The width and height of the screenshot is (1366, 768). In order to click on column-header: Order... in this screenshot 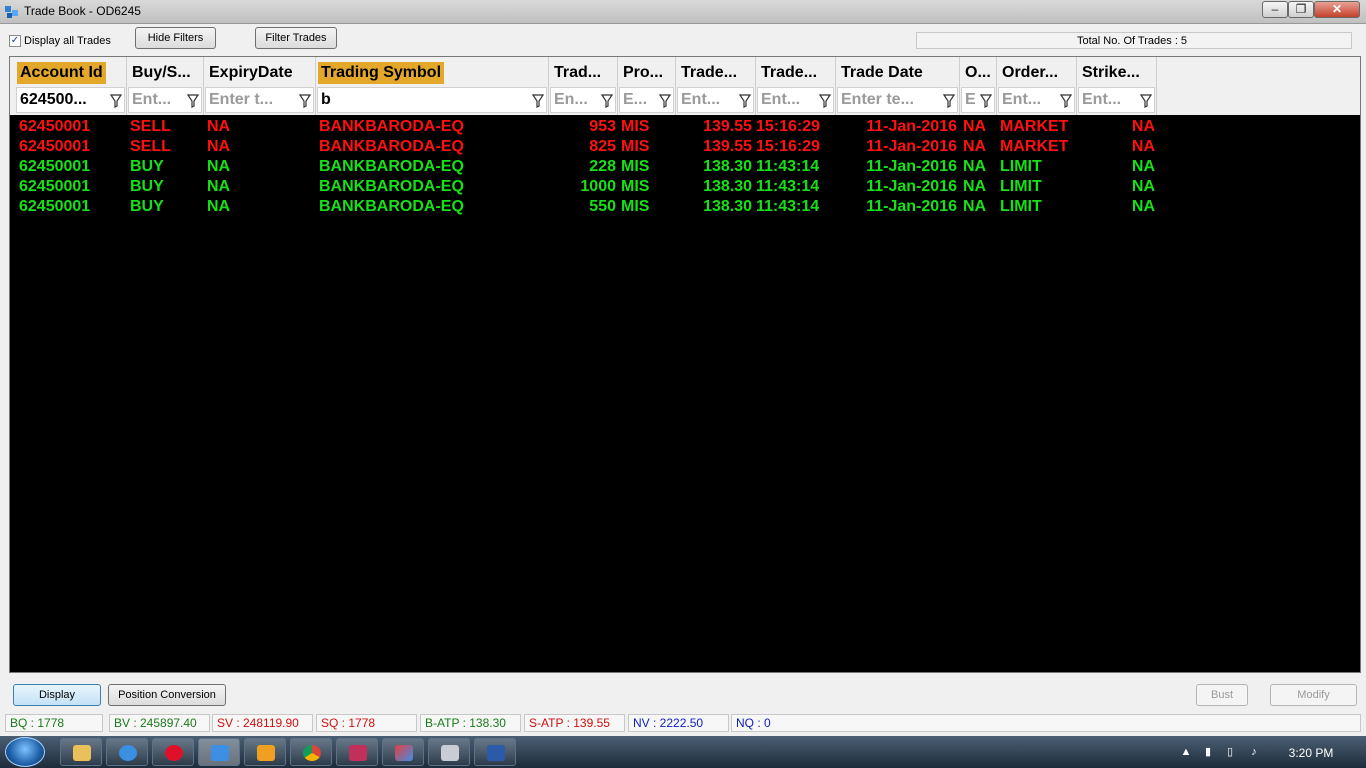, I will do `click(1030, 73)`.